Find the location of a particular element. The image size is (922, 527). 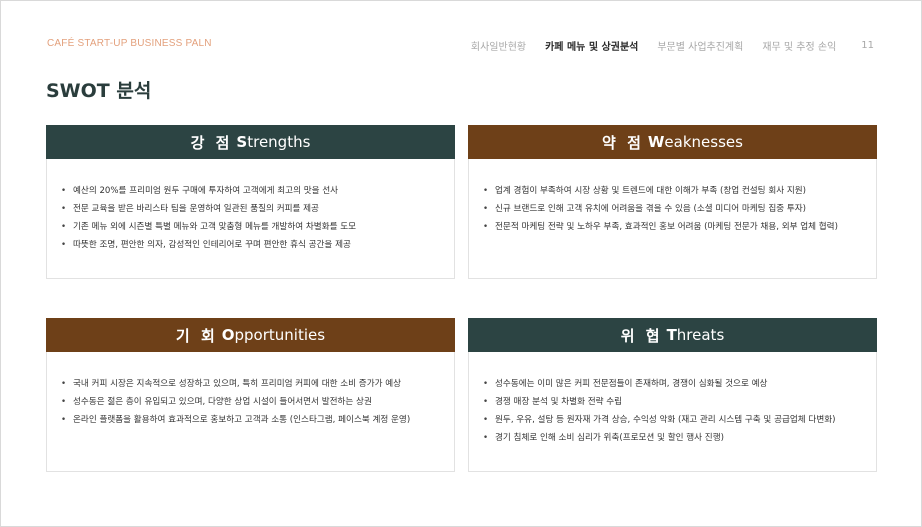

nav-item-menu-market-analysis: 카페 메뉴 및 상권분석 is located at coordinates (591, 45).